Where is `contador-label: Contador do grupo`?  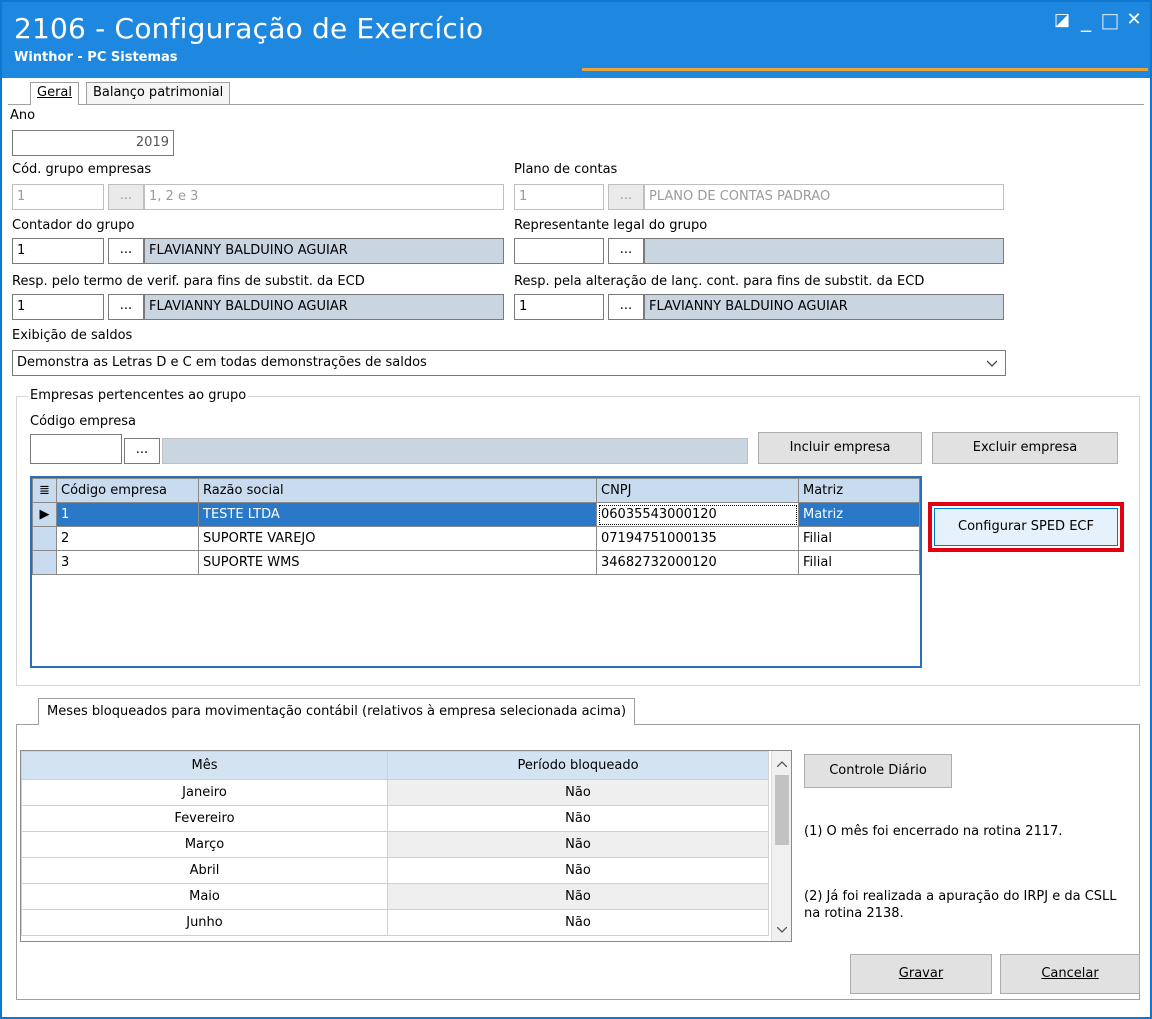 contador-label: Contador do grupo is located at coordinates (73, 225).